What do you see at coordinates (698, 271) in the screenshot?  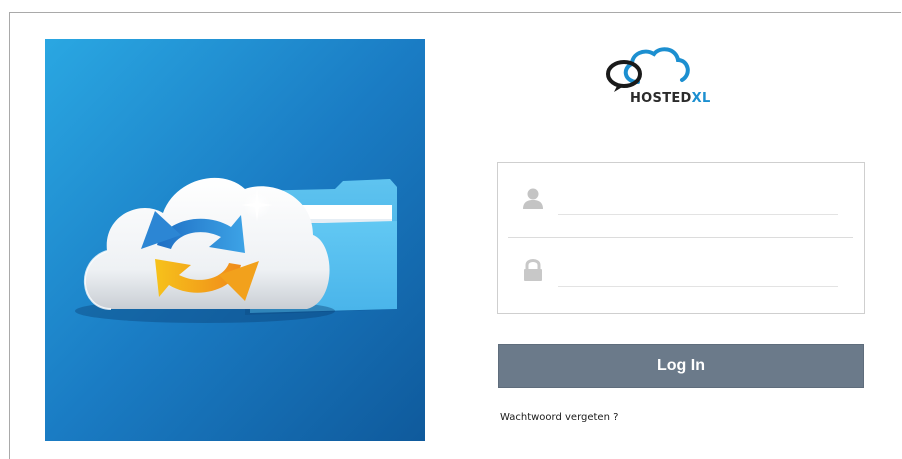 I see `password-input` at bounding box center [698, 271].